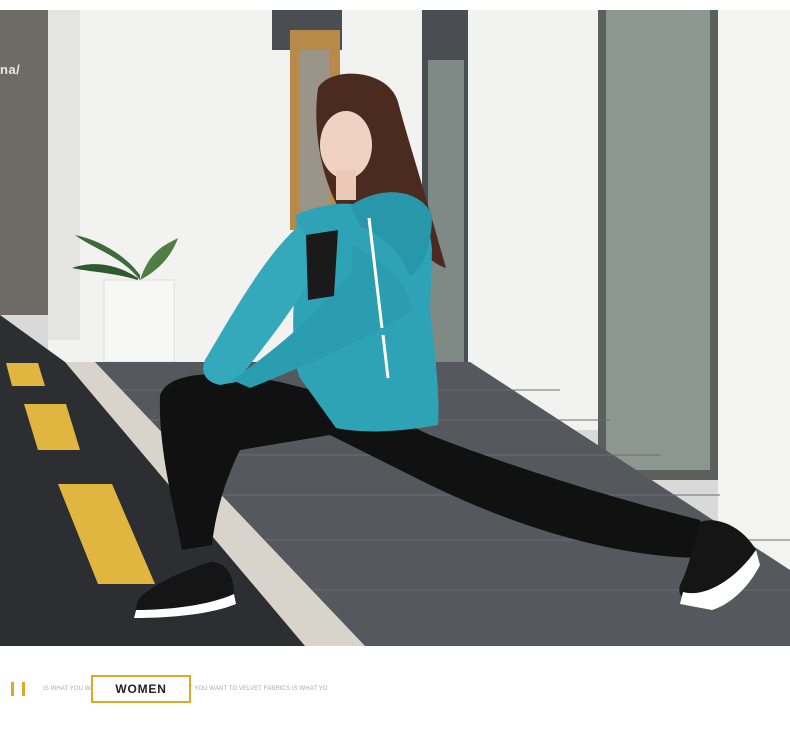 The width and height of the screenshot is (790, 733). I want to click on wall-lettering: na/, so click(10, 69).